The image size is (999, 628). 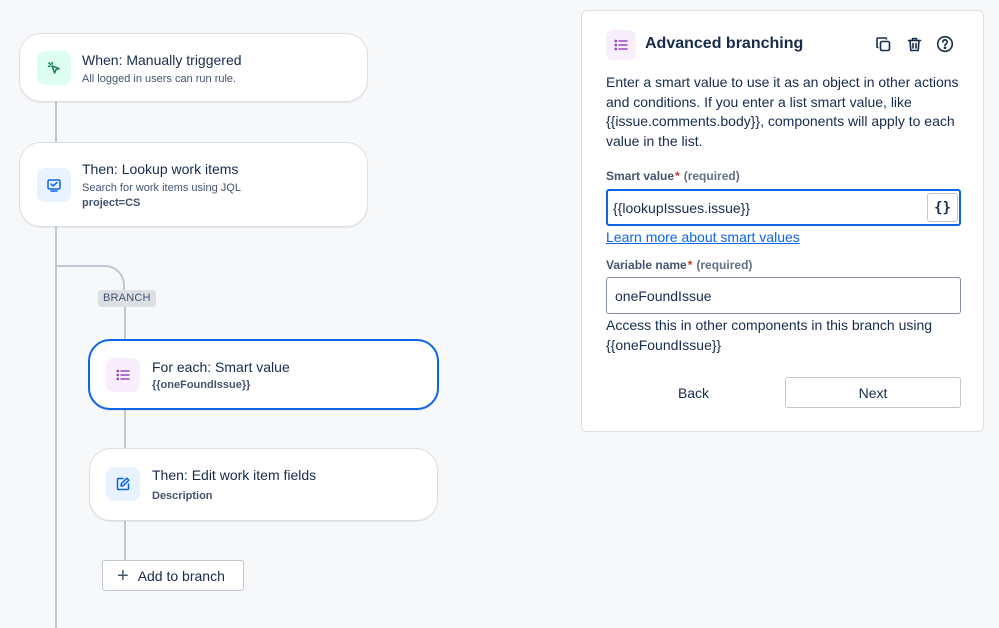 I want to click on trigger-subtitle: All logged in users can run rule., so click(x=159, y=79).